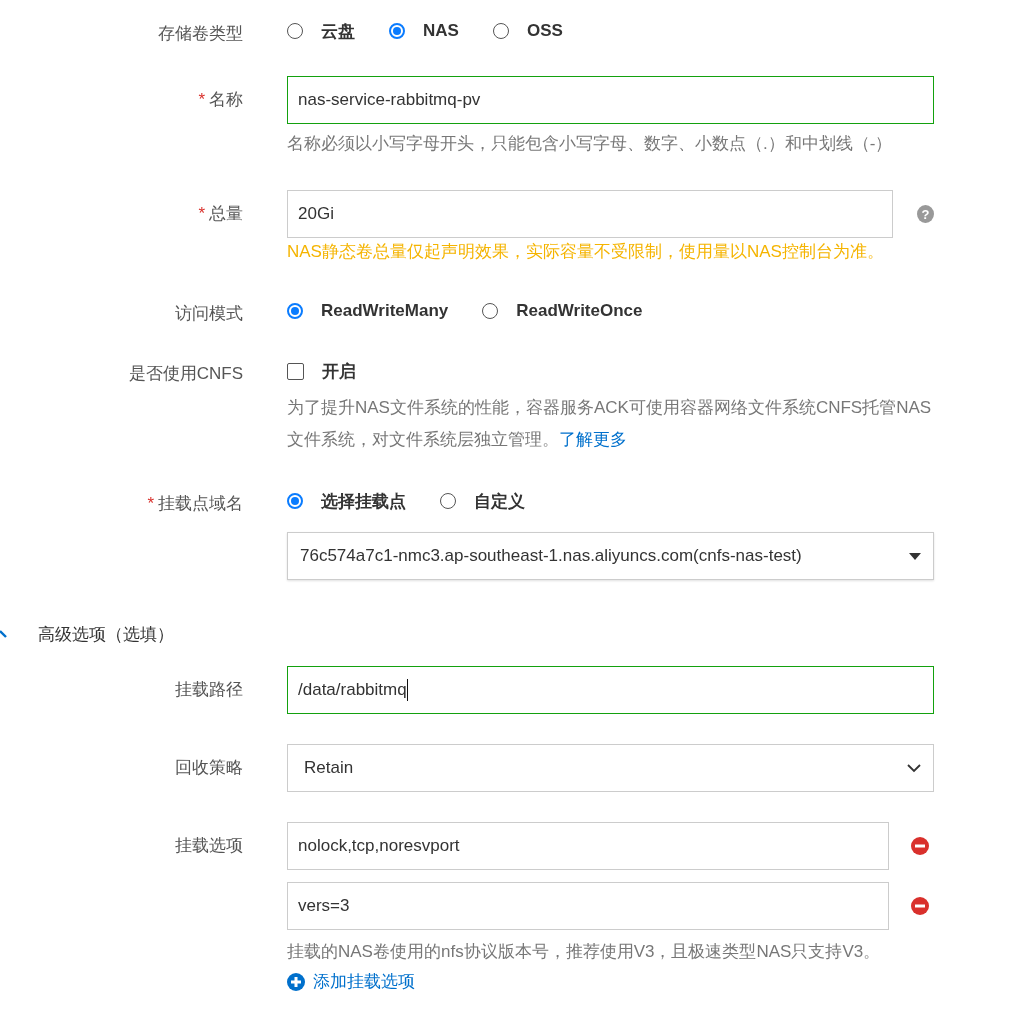  I want to click on radio-label: 云盘, so click(338, 31).